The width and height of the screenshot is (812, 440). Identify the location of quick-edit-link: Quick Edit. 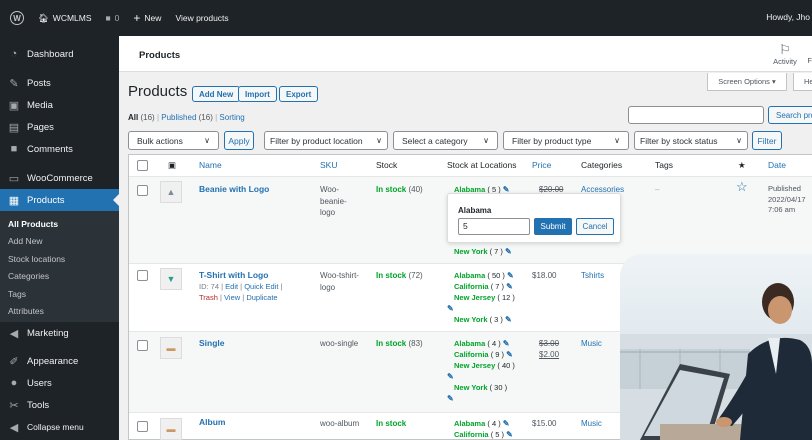
(261, 286).